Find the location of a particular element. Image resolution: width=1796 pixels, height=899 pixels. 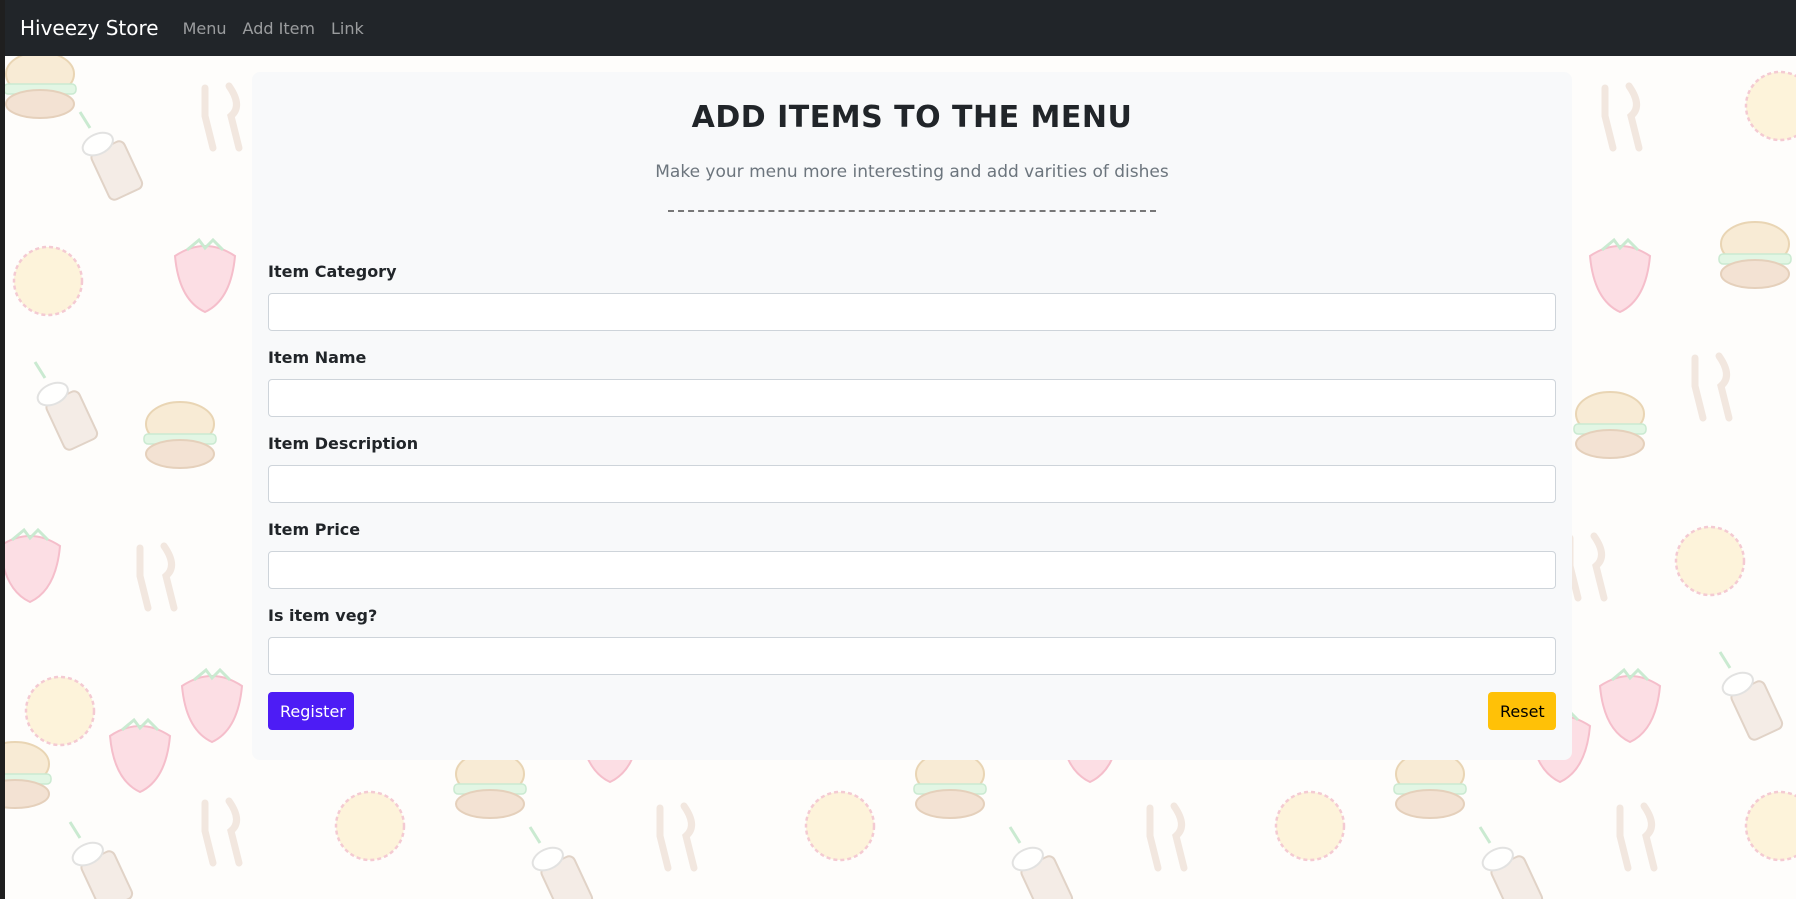

register-button: Register is located at coordinates (311, 711).